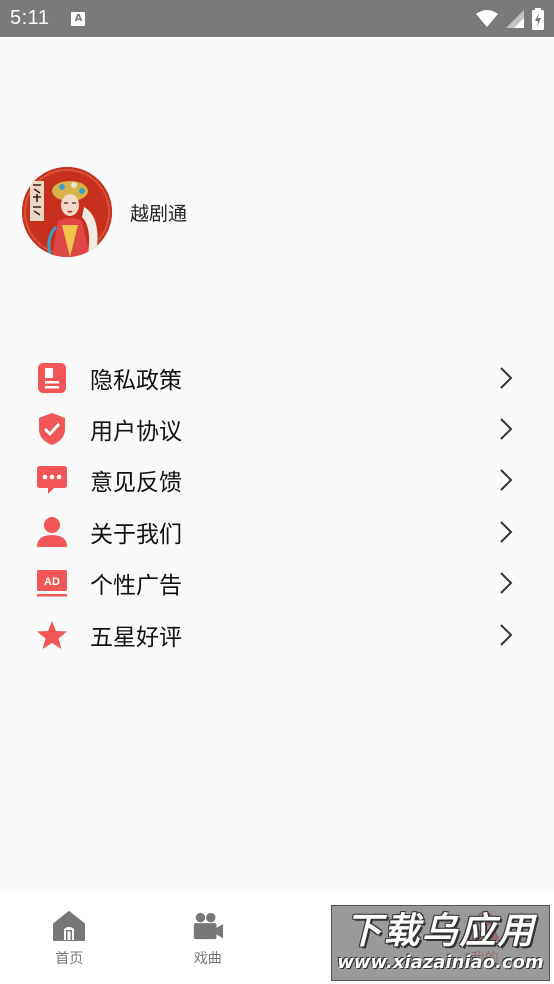 The height and width of the screenshot is (984, 554). What do you see at coordinates (277, 634) in the screenshot?
I see `menu-item-five-star-rating: 五星好评` at bounding box center [277, 634].